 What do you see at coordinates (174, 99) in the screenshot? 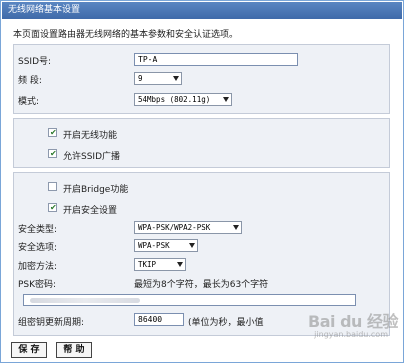
I see `mode-value: 54Mbps (802.11g)` at bounding box center [174, 99].